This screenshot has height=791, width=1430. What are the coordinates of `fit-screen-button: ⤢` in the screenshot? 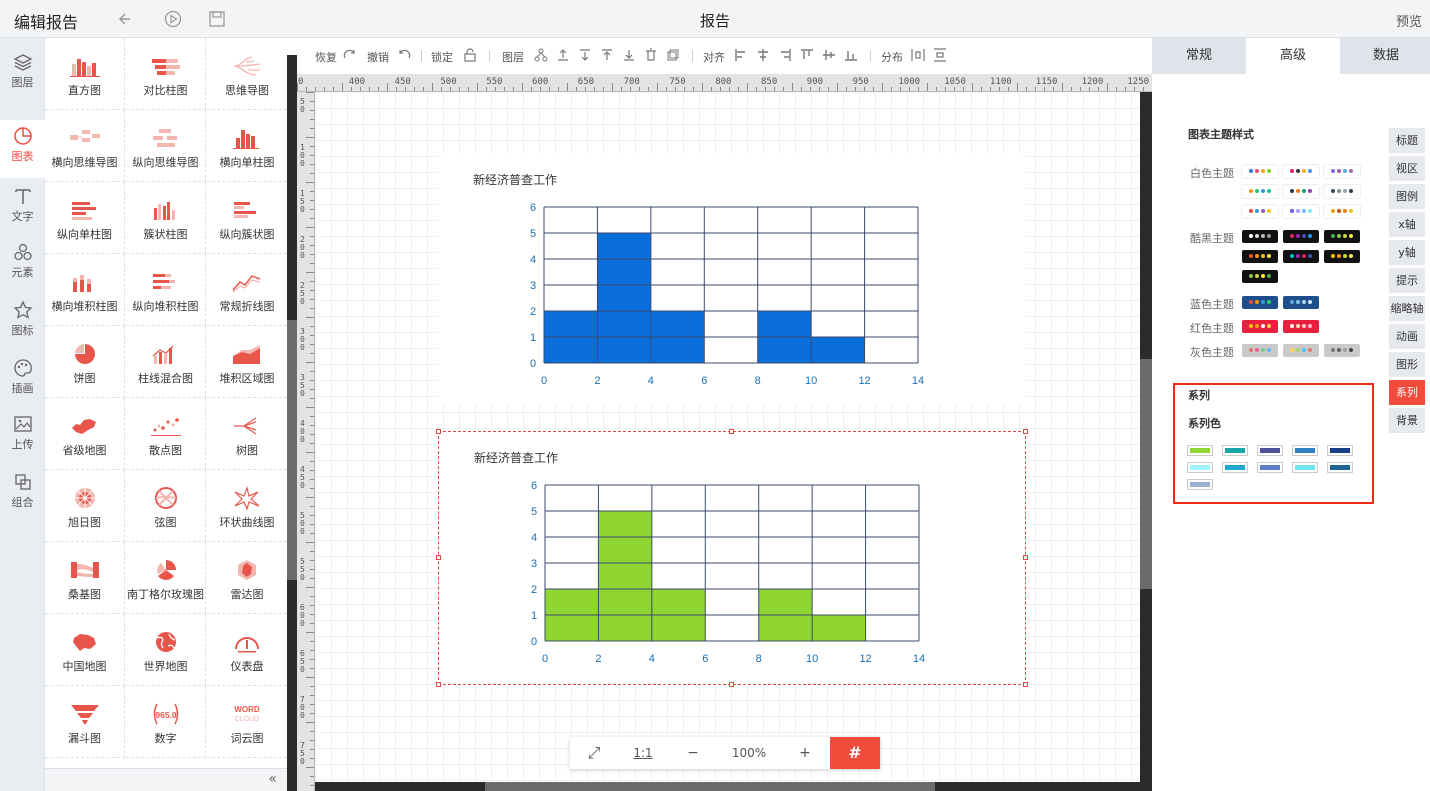 It's located at (594, 753).